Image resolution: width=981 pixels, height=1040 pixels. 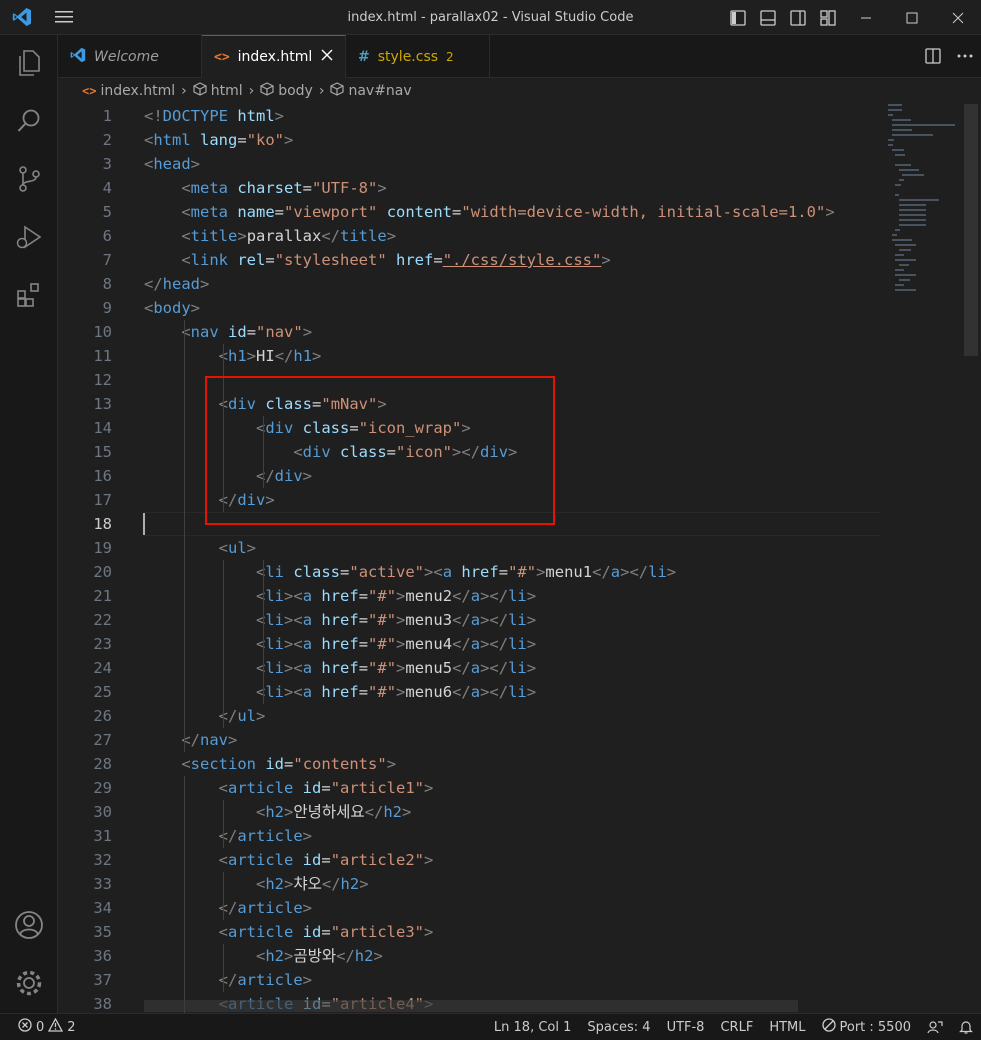 I want to click on code-line: 15 <div class="icon"></div>, so click(x=469, y=452).